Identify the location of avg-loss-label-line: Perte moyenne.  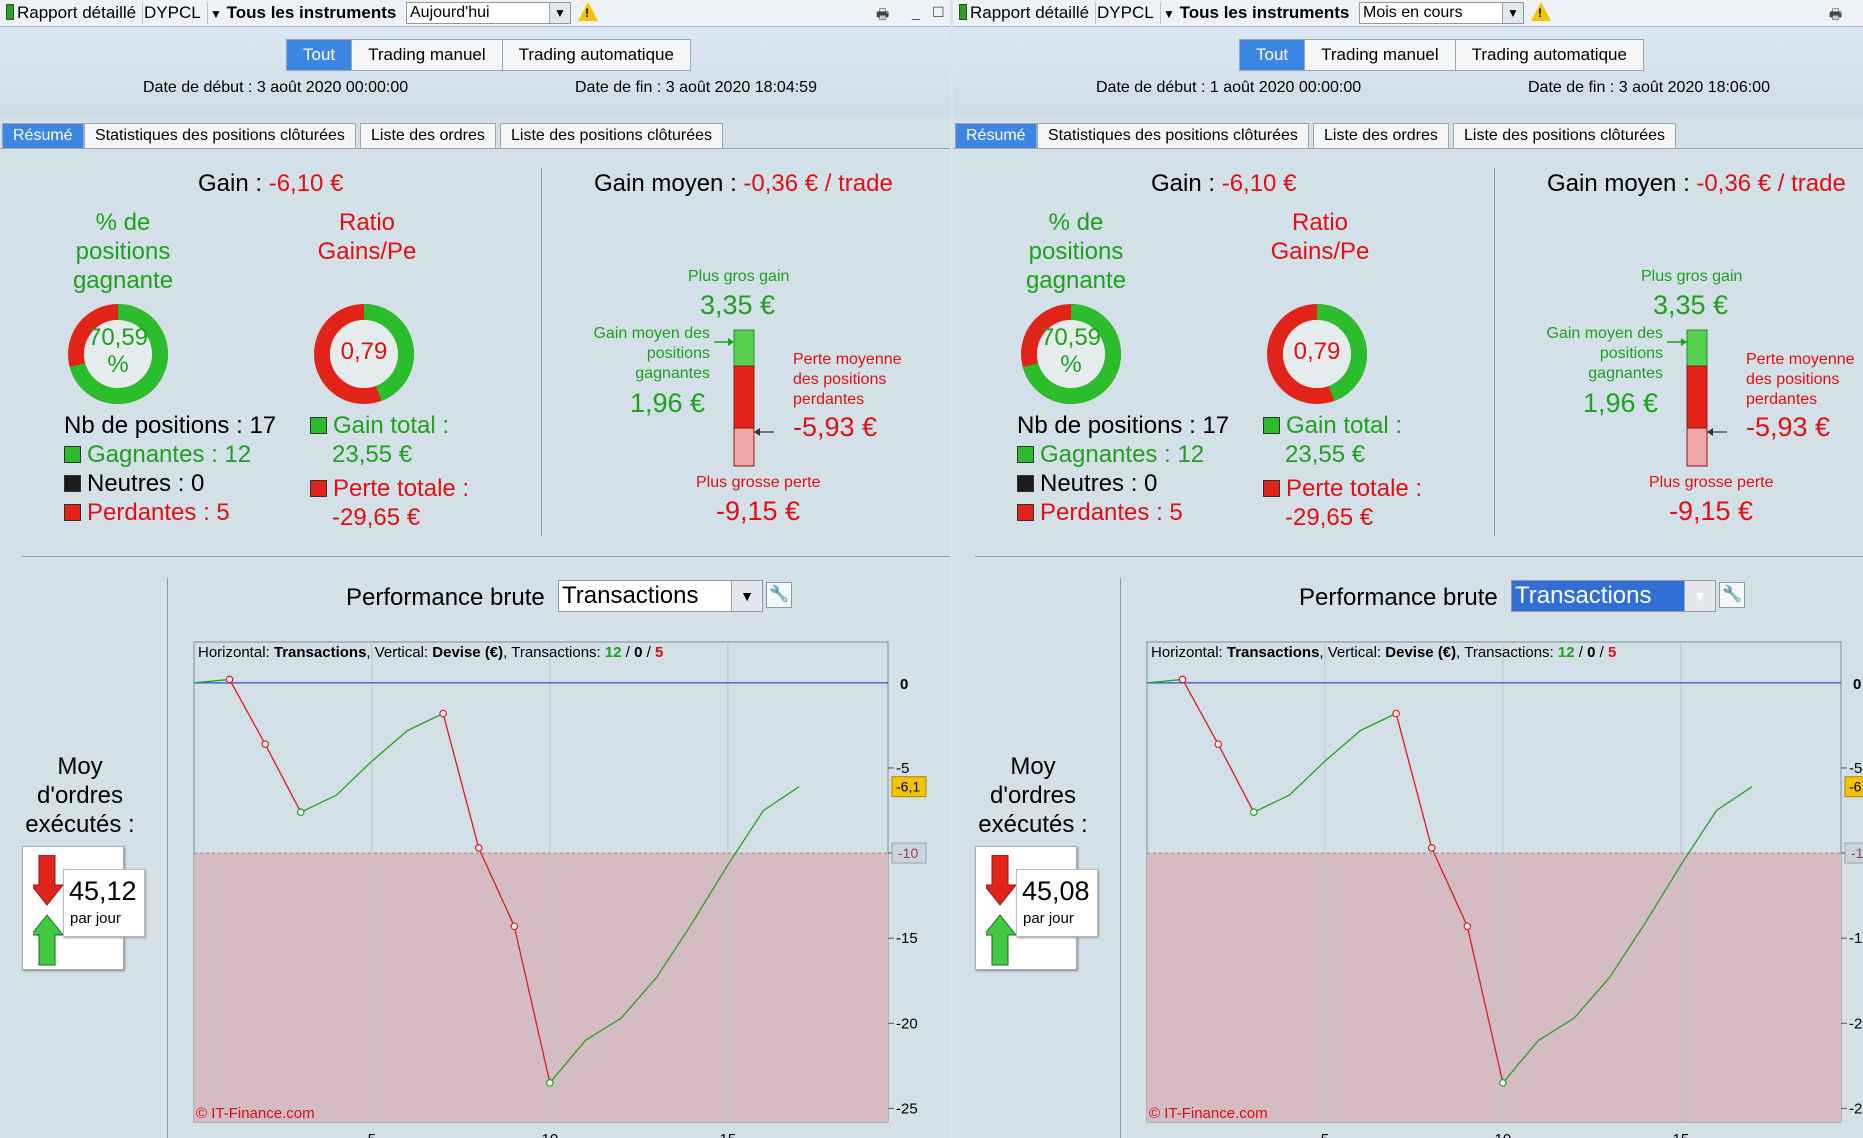
(847, 359).